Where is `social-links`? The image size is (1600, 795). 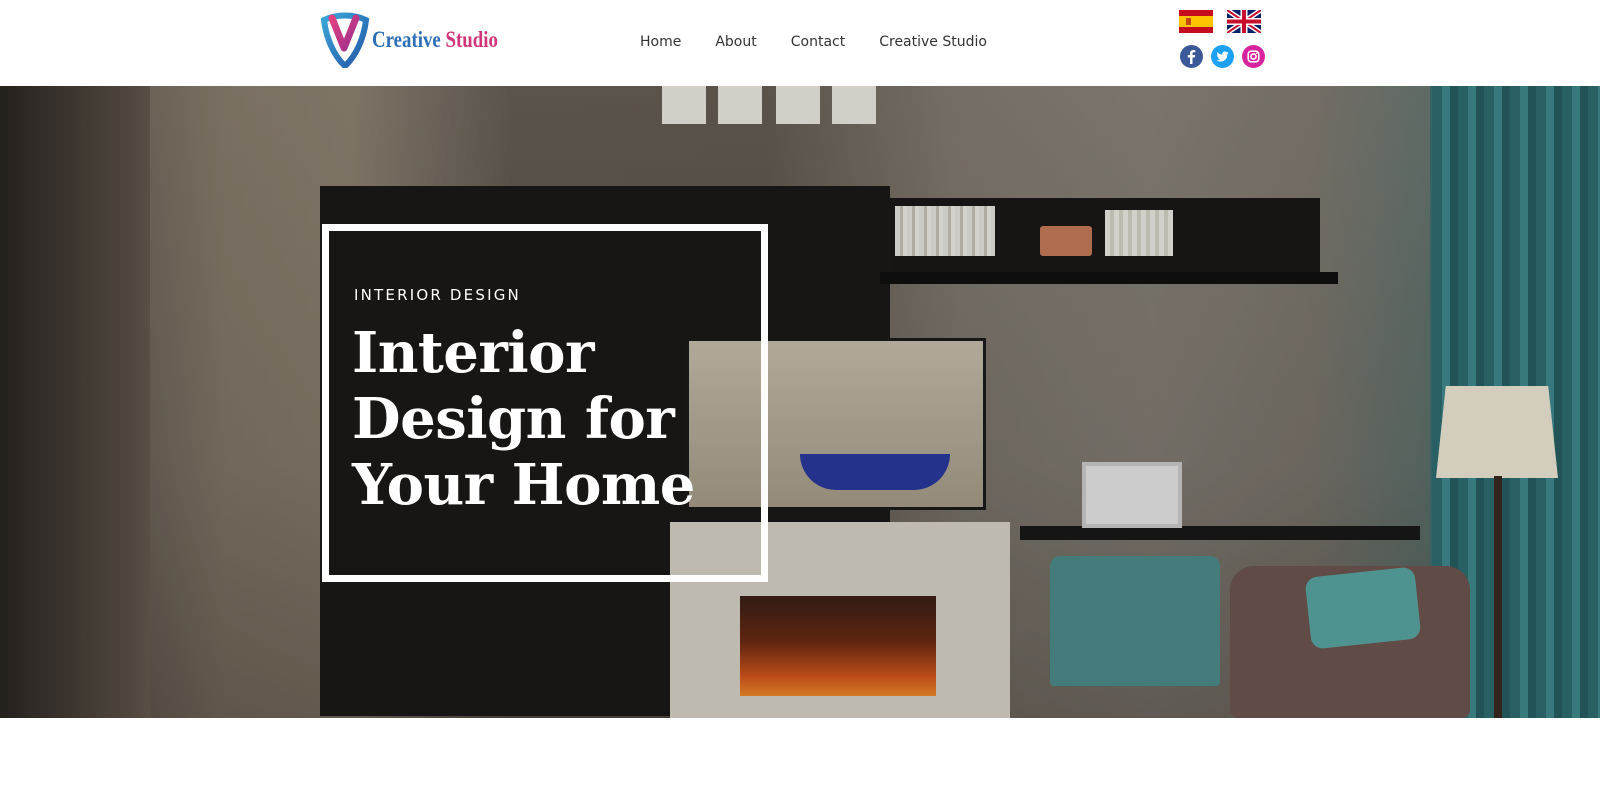
social-links is located at coordinates (1222, 56).